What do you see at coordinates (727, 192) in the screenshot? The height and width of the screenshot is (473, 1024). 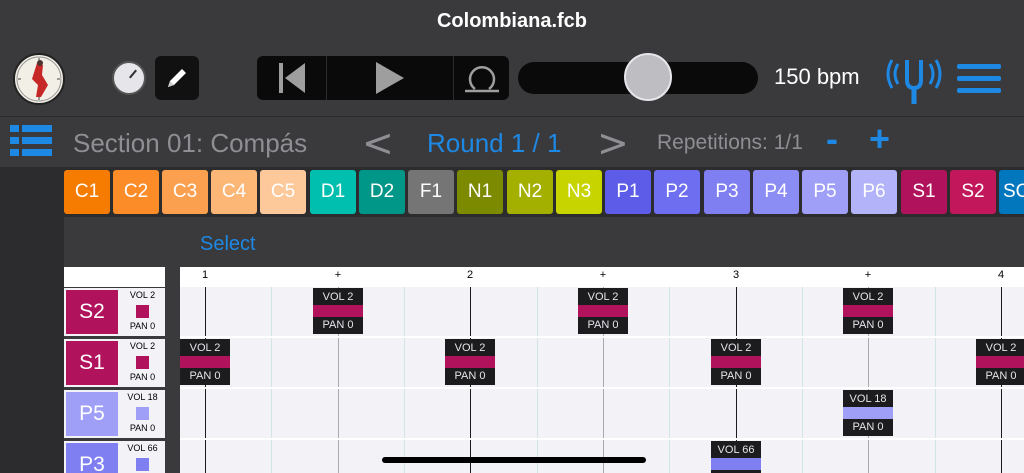 I see `tab-p3: P3` at bounding box center [727, 192].